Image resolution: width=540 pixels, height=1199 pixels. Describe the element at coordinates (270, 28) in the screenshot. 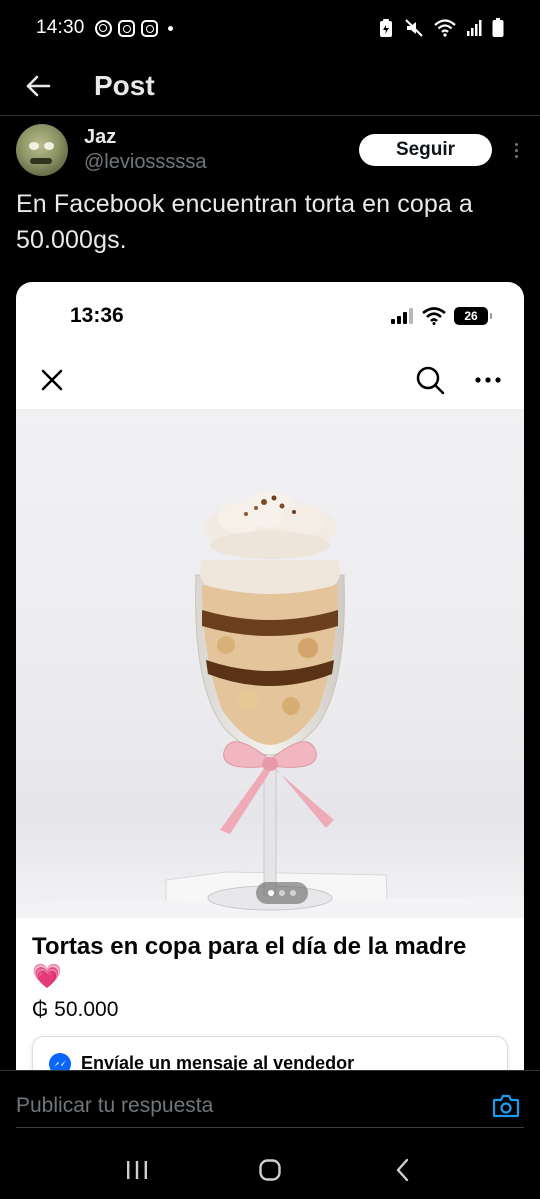

I see `status-bar: 14:30` at that location.